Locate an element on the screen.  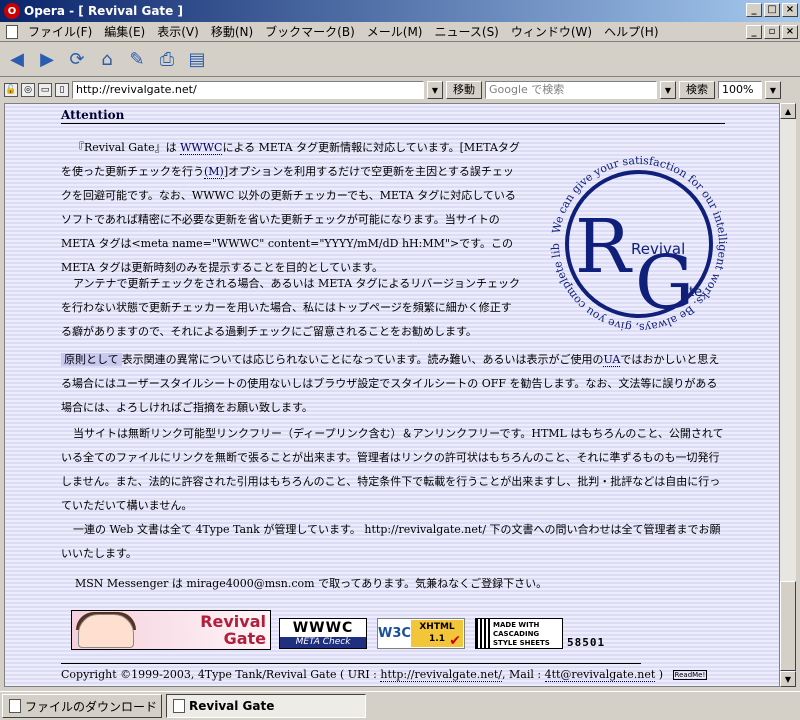
footer-uri-link: http://revivalgate.net/ is located at coordinates (441, 675).